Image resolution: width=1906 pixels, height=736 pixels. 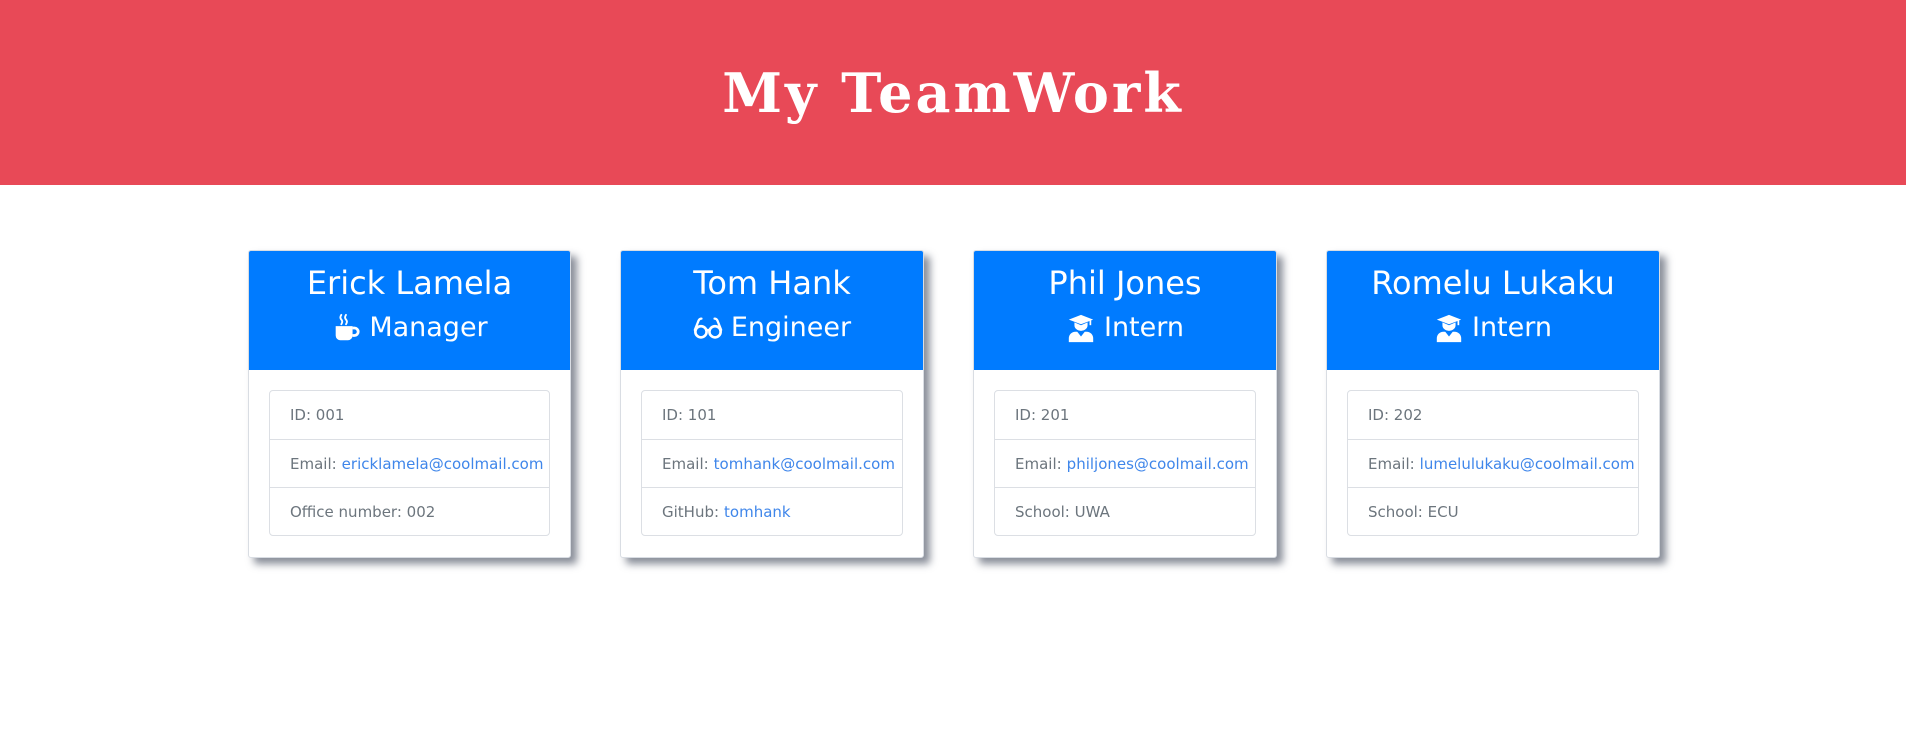 What do you see at coordinates (409, 310) in the screenshot?
I see `card-header: Erick Lamela Manager` at bounding box center [409, 310].